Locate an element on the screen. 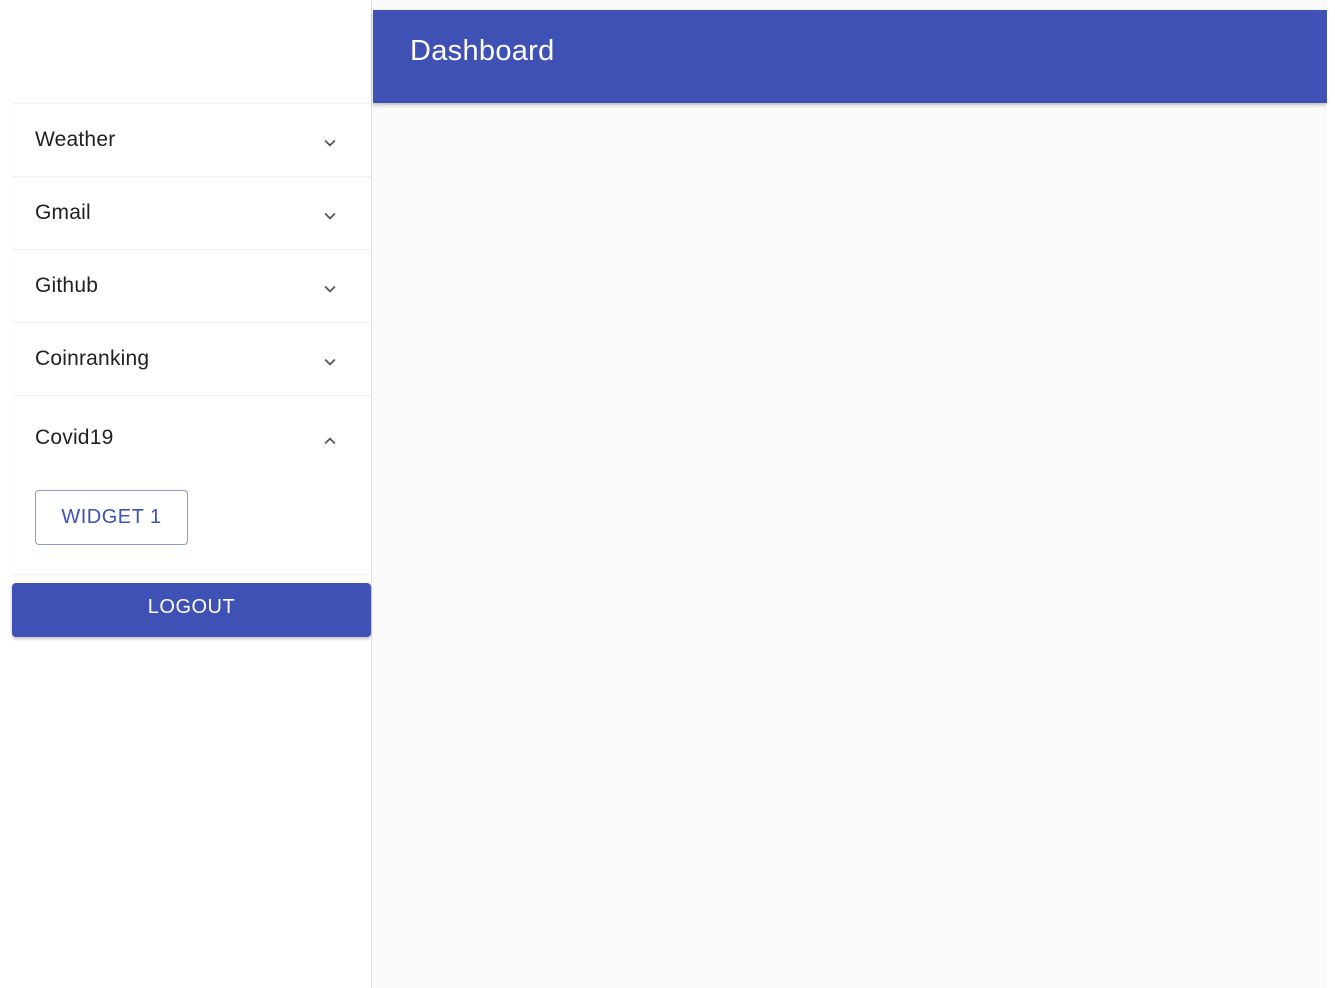  accordion-header-coinranking: Coinranking is located at coordinates (191, 359).